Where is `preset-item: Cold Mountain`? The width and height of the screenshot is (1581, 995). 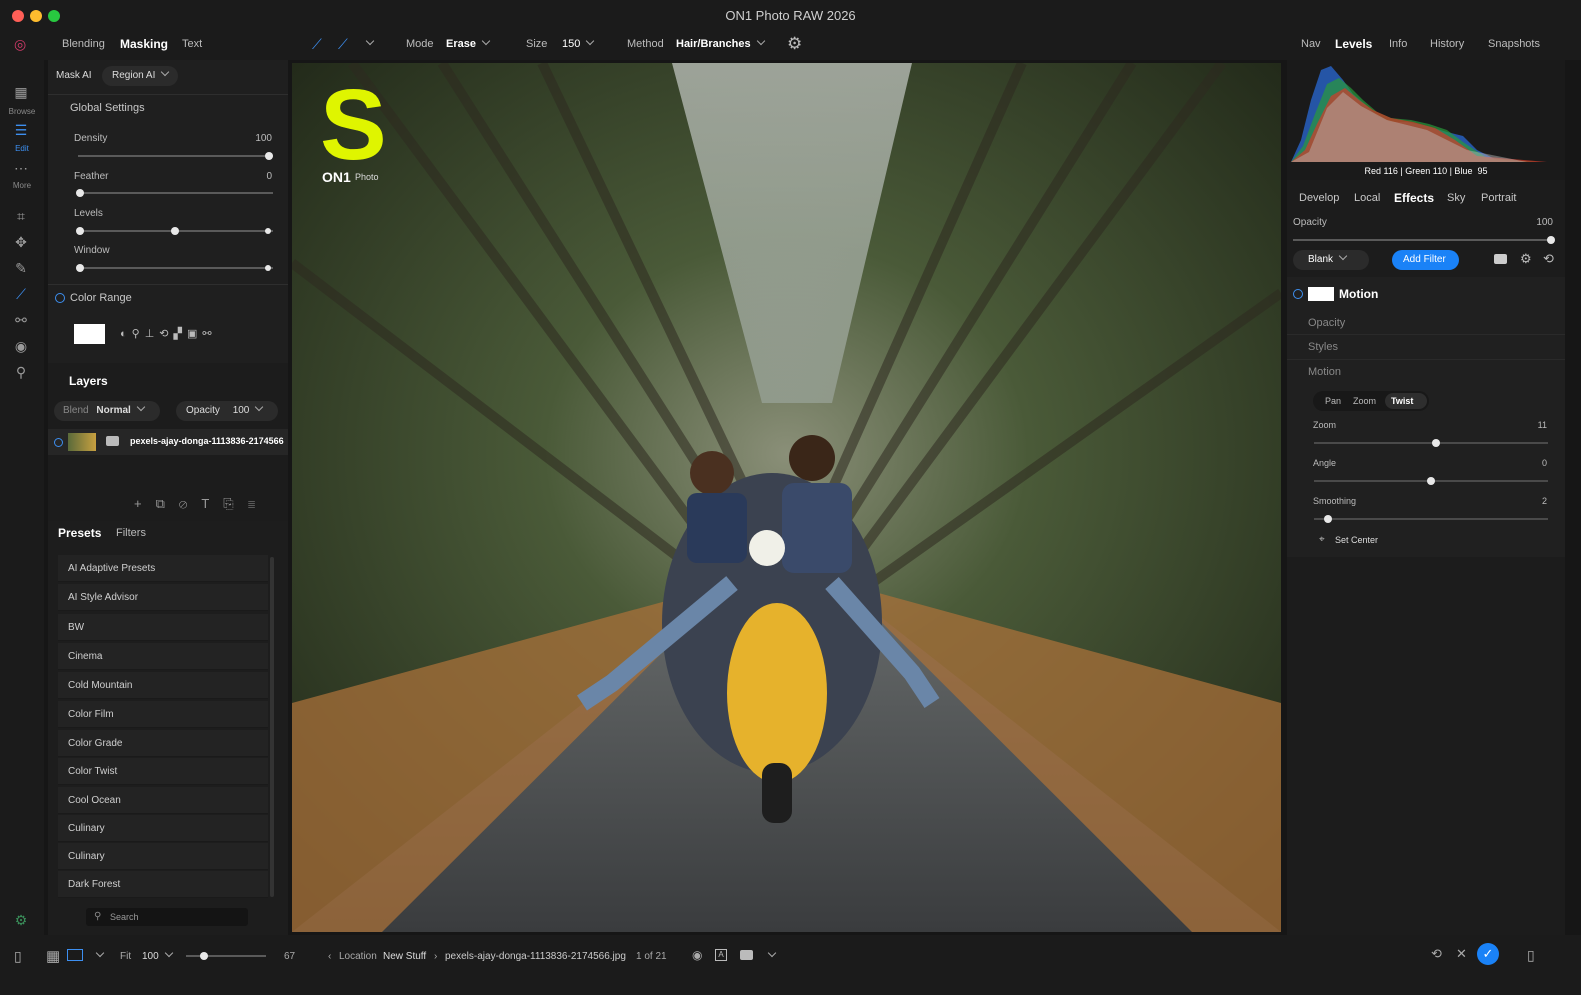
preset-item: Cold Mountain is located at coordinates (163, 685).